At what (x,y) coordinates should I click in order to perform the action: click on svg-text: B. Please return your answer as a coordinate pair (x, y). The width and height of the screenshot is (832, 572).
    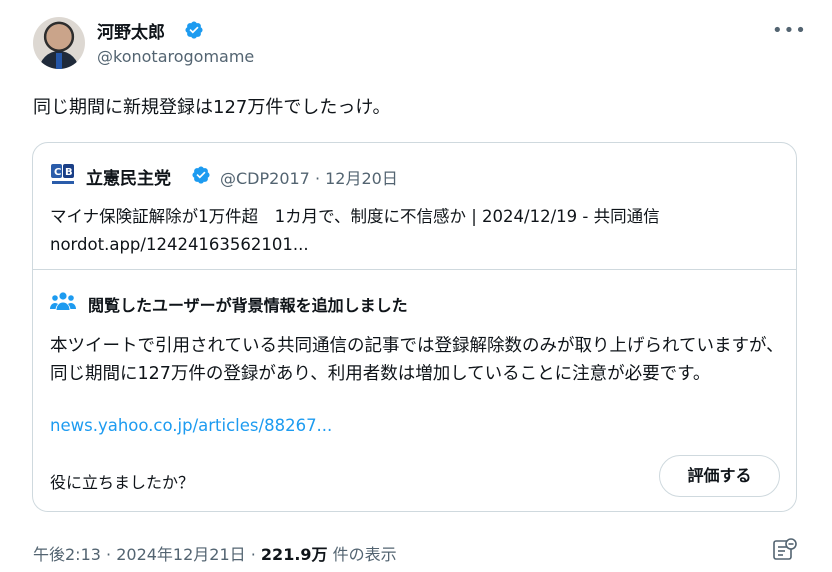
    Looking at the image, I should click on (69, 172).